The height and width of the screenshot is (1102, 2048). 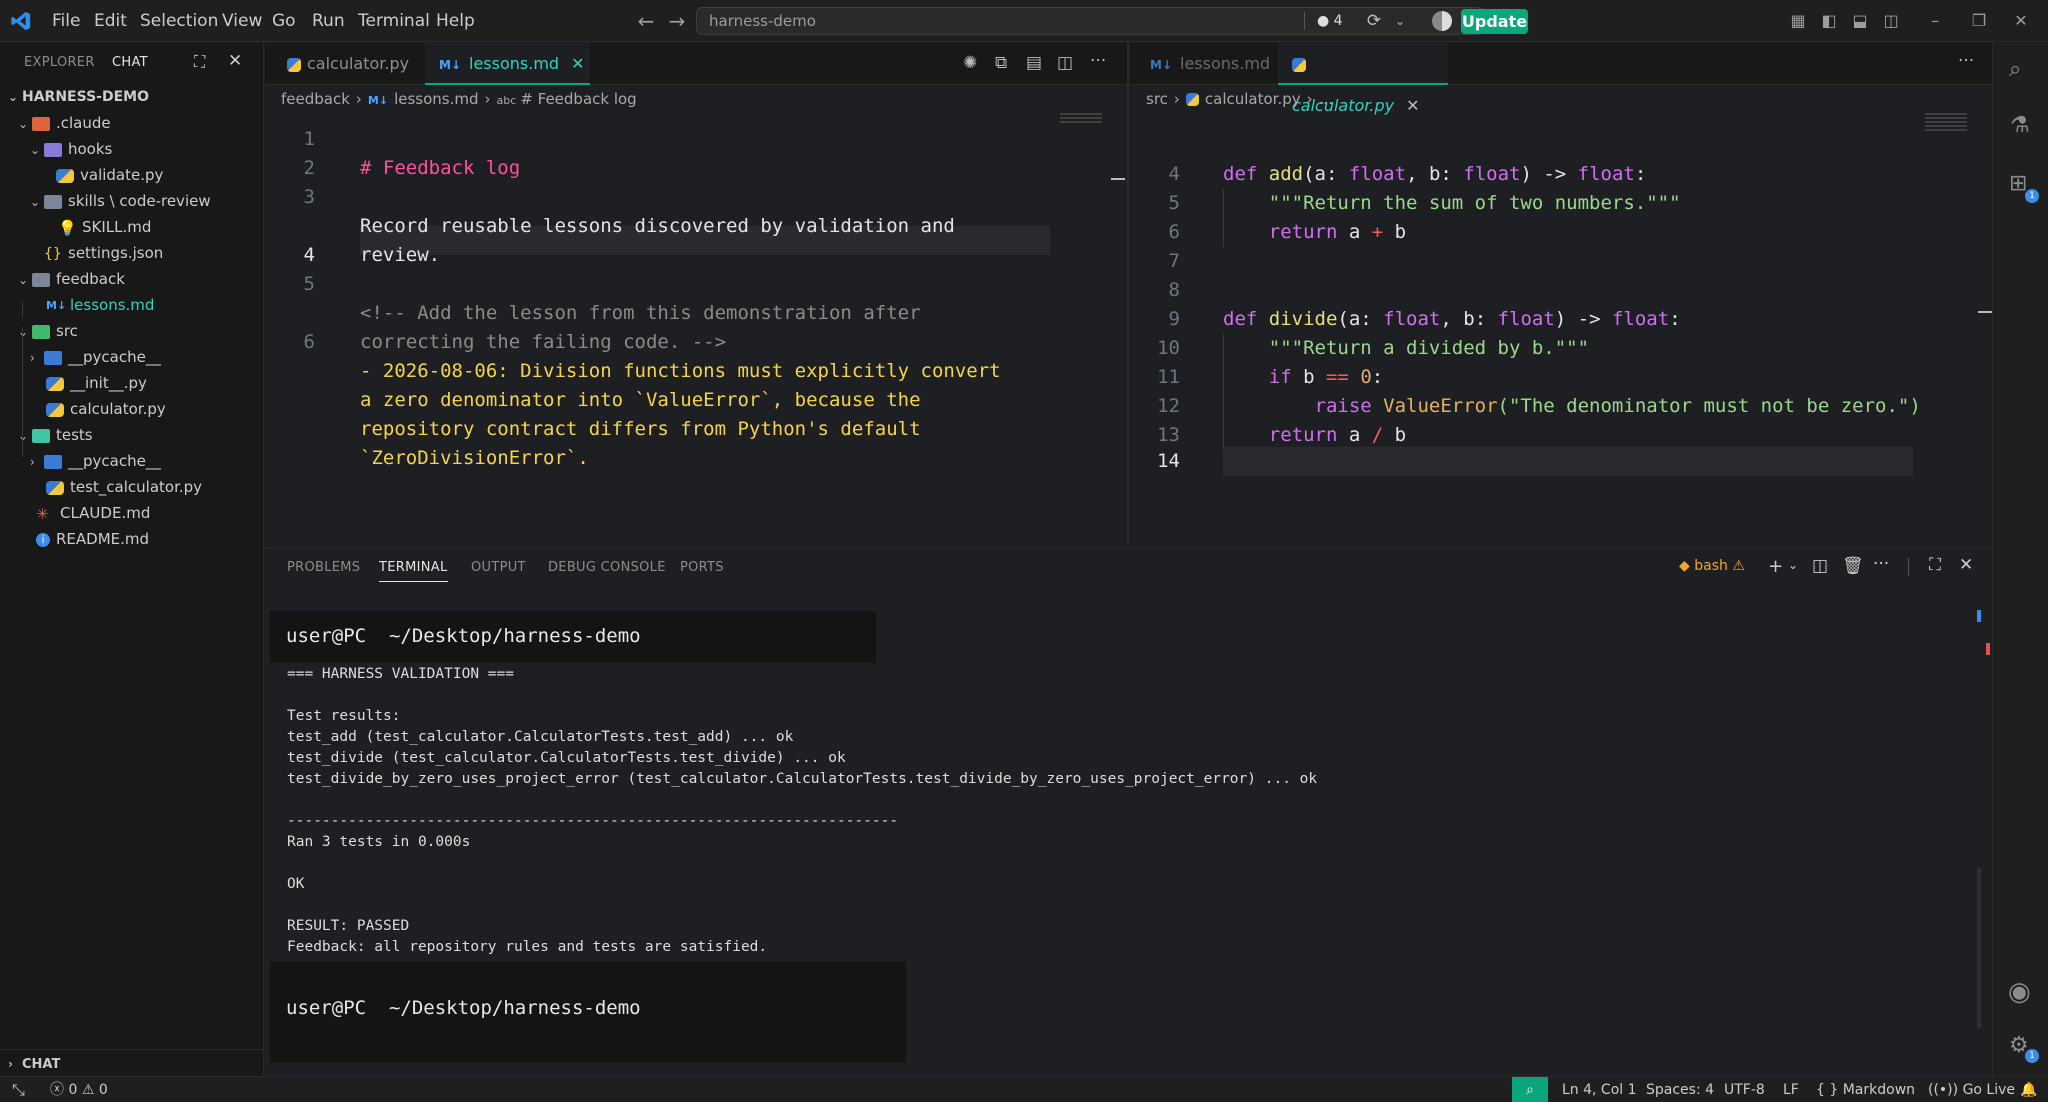 I want to click on problems-status: ⓧ 0 ⚠ 0, so click(x=79, y=1089).